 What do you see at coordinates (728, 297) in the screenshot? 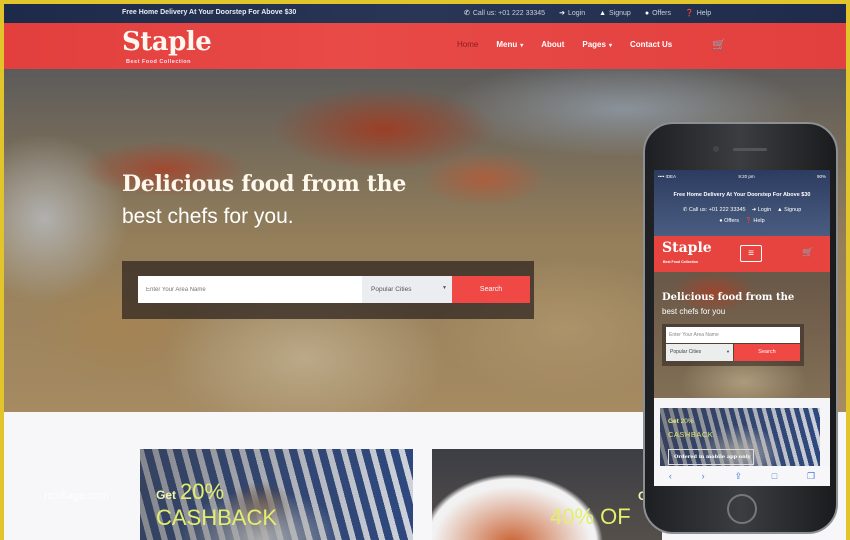
I see `mobile-hero-headline: Delicious food from the` at bounding box center [728, 297].